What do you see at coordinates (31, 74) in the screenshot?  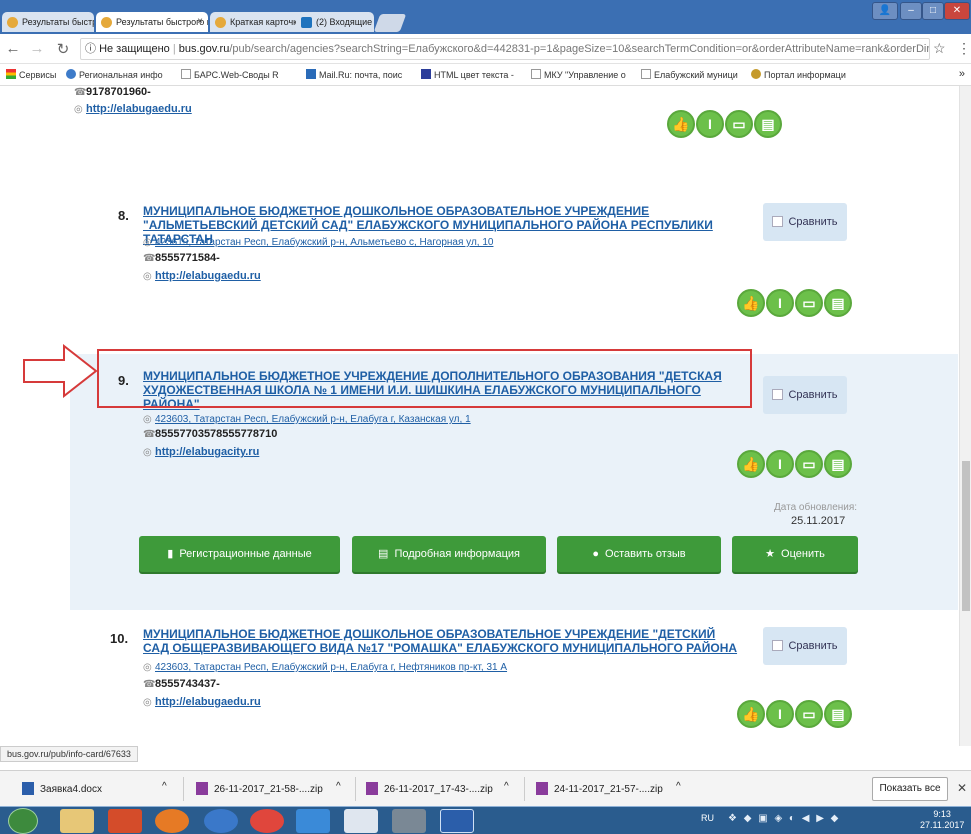 I see `bookmark-apps: Сервисы` at bounding box center [31, 74].